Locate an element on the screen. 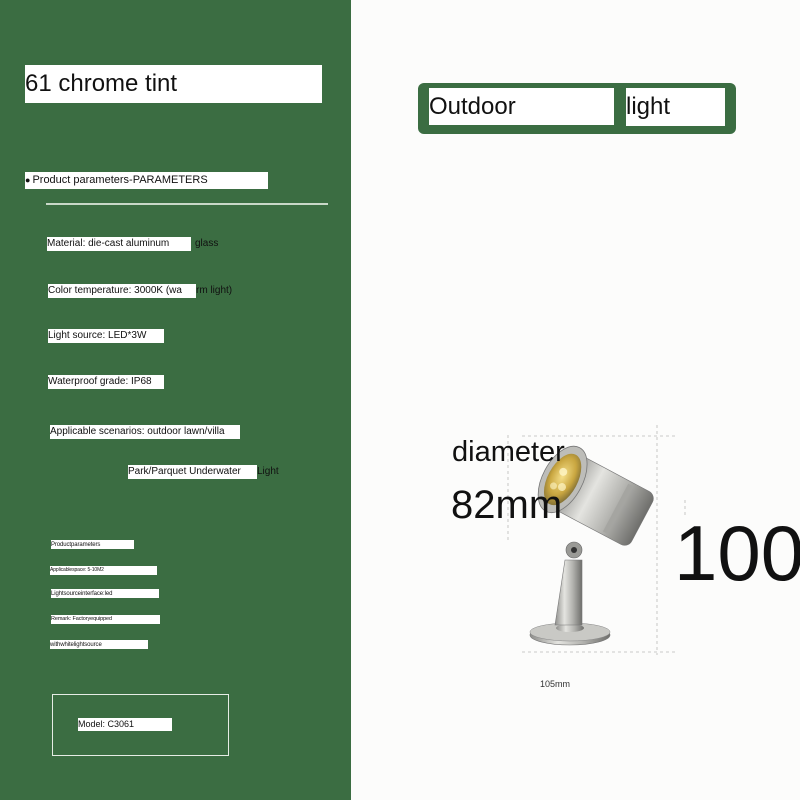  model-label: Model: C3061 is located at coordinates (125, 724).